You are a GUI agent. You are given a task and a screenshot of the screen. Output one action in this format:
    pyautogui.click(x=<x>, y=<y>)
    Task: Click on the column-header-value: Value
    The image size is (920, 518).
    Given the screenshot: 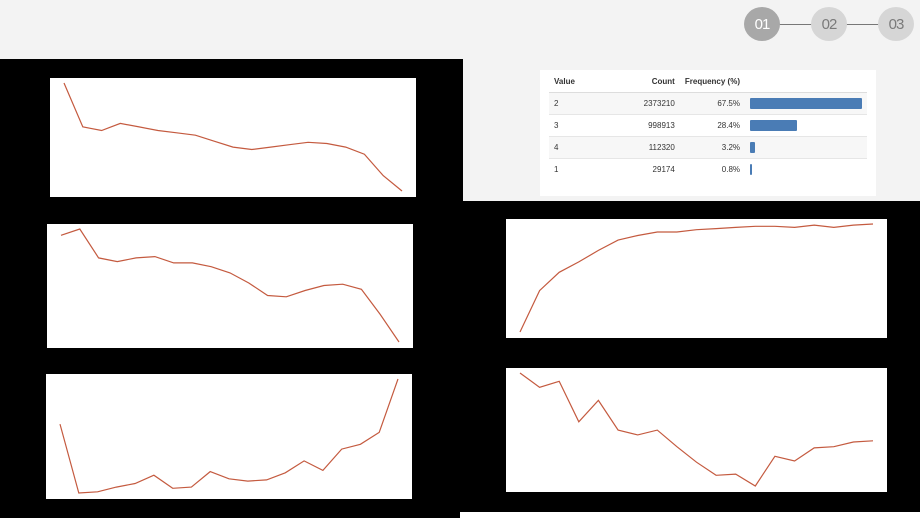 What is the action you would take?
    pyautogui.click(x=582, y=81)
    